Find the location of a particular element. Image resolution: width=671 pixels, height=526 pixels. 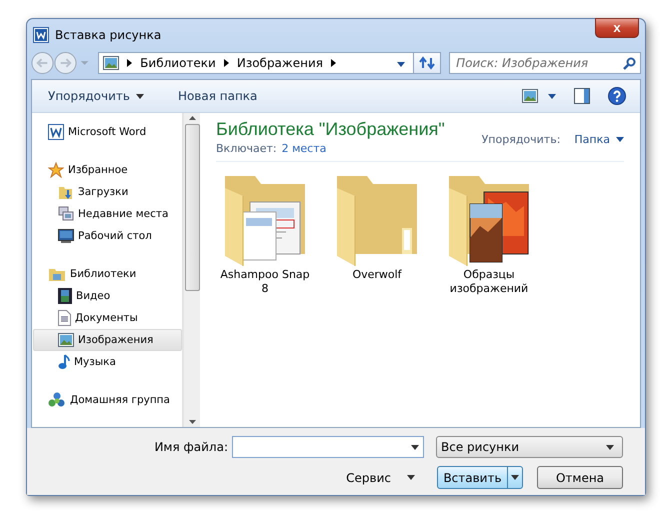

search-icon is located at coordinates (629, 63).